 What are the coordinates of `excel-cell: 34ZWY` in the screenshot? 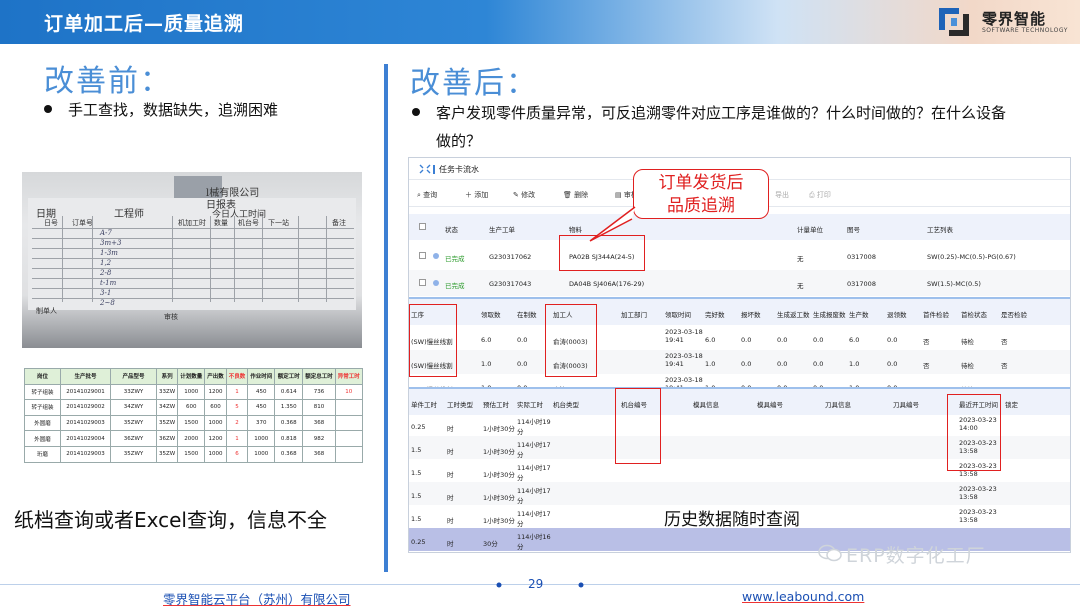 It's located at (133, 407).